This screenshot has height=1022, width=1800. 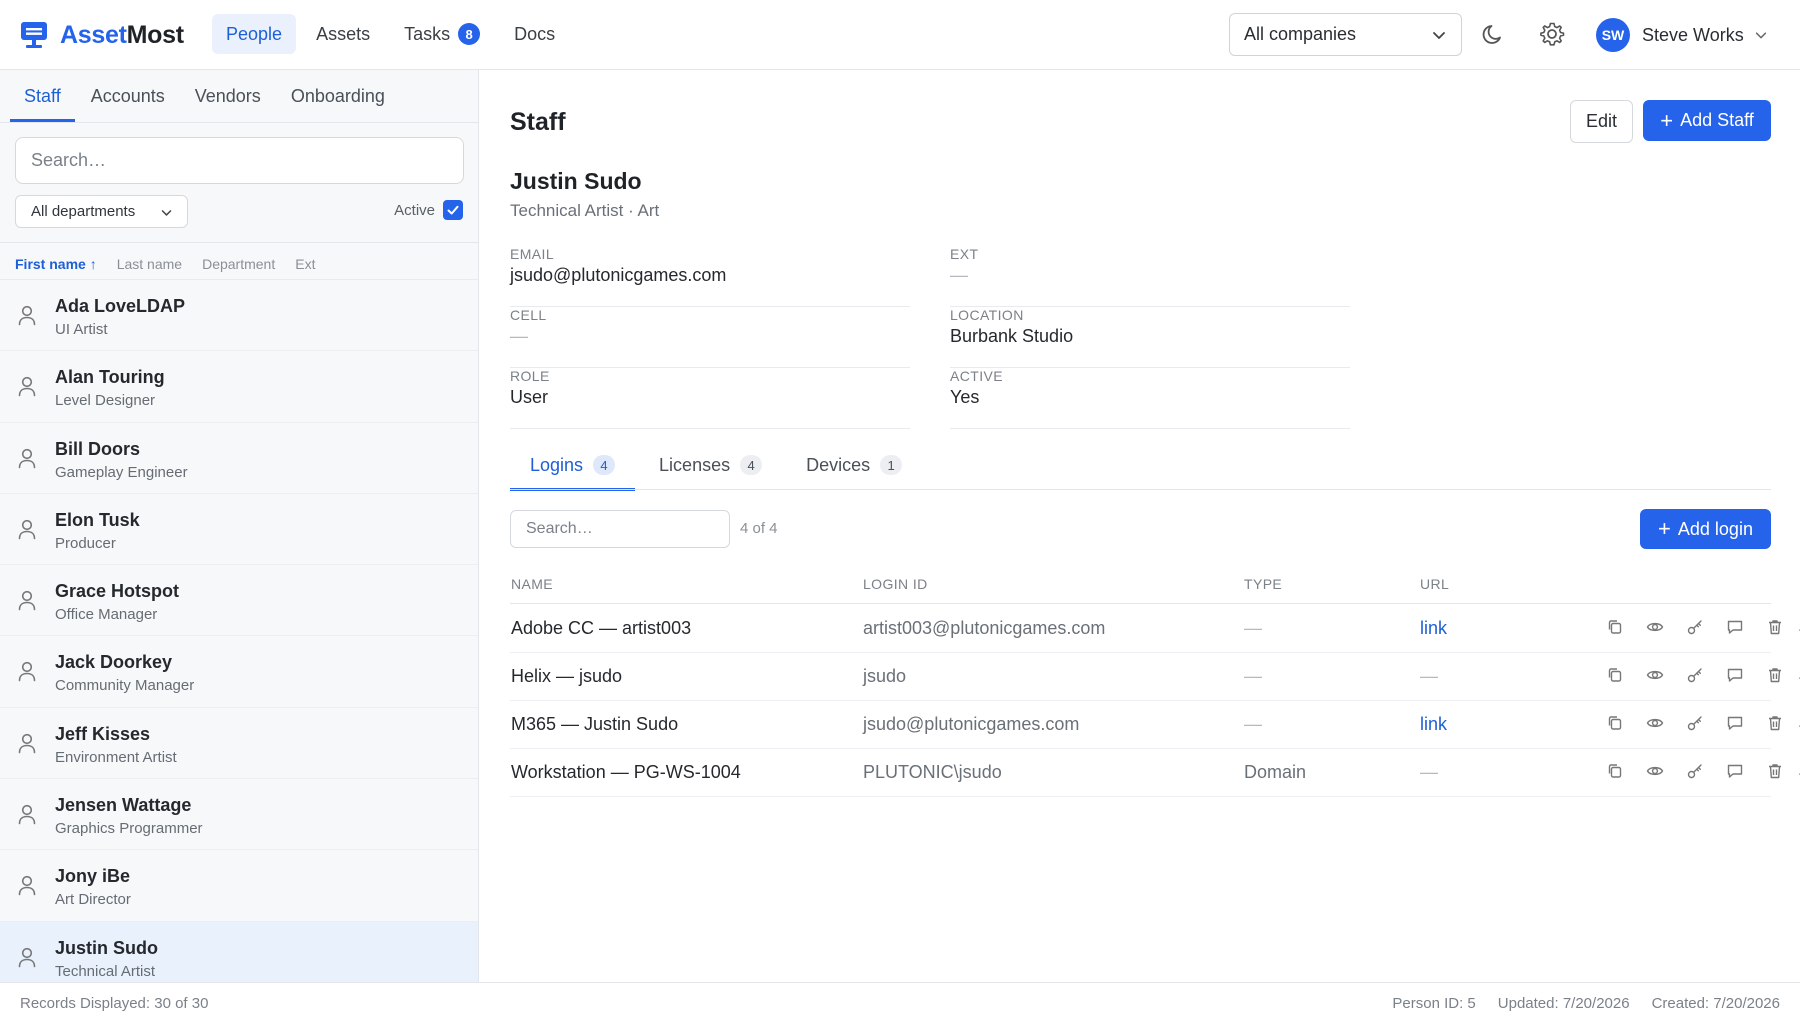 I want to click on detail-tabs: Logins 4 Licenses 4 Devices 1, so click(x=718, y=465).